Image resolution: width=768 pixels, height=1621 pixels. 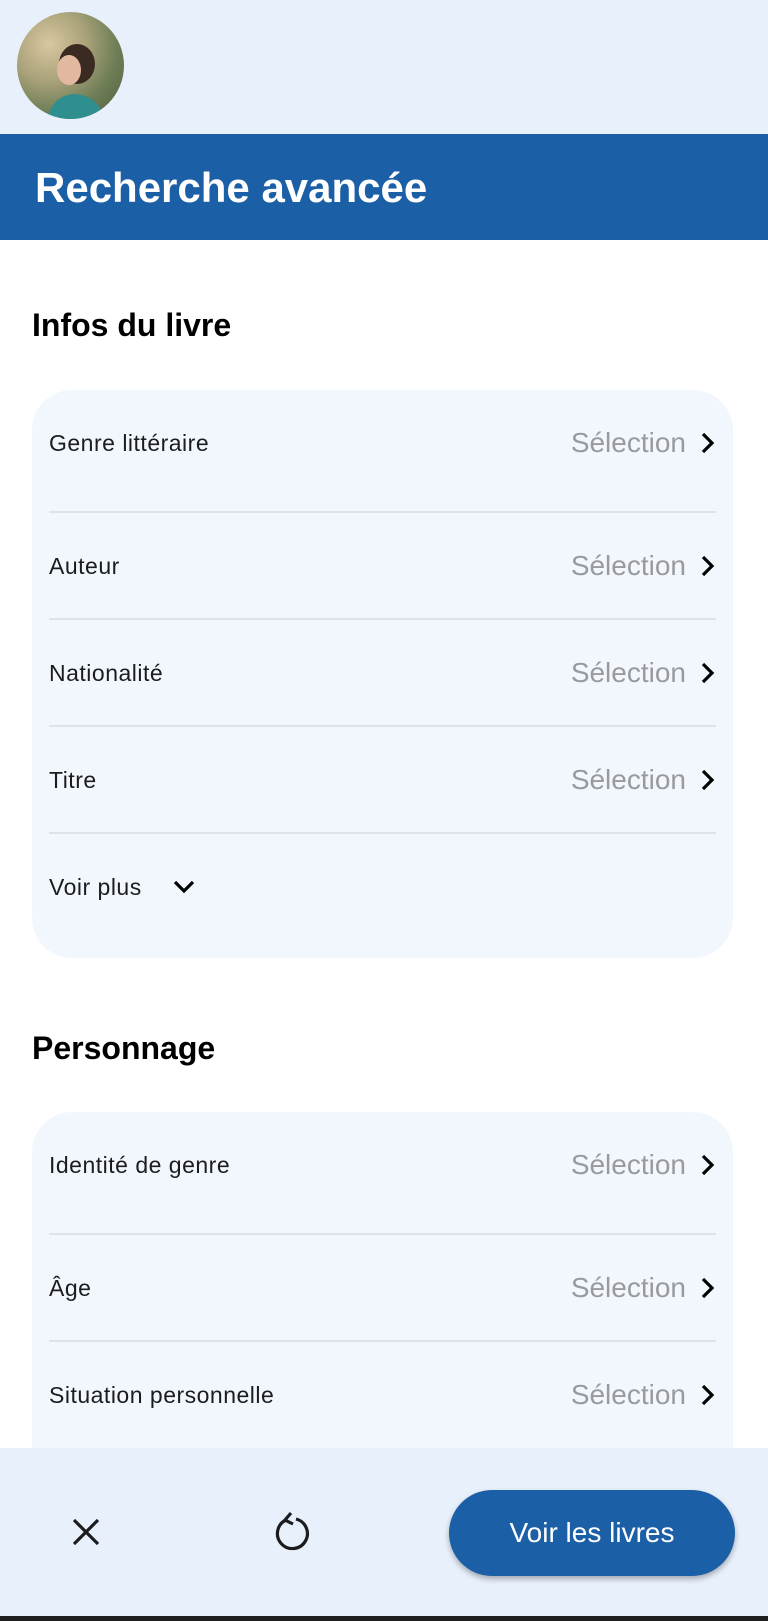 What do you see at coordinates (106, 672) in the screenshot?
I see `row-label: Nationalité` at bounding box center [106, 672].